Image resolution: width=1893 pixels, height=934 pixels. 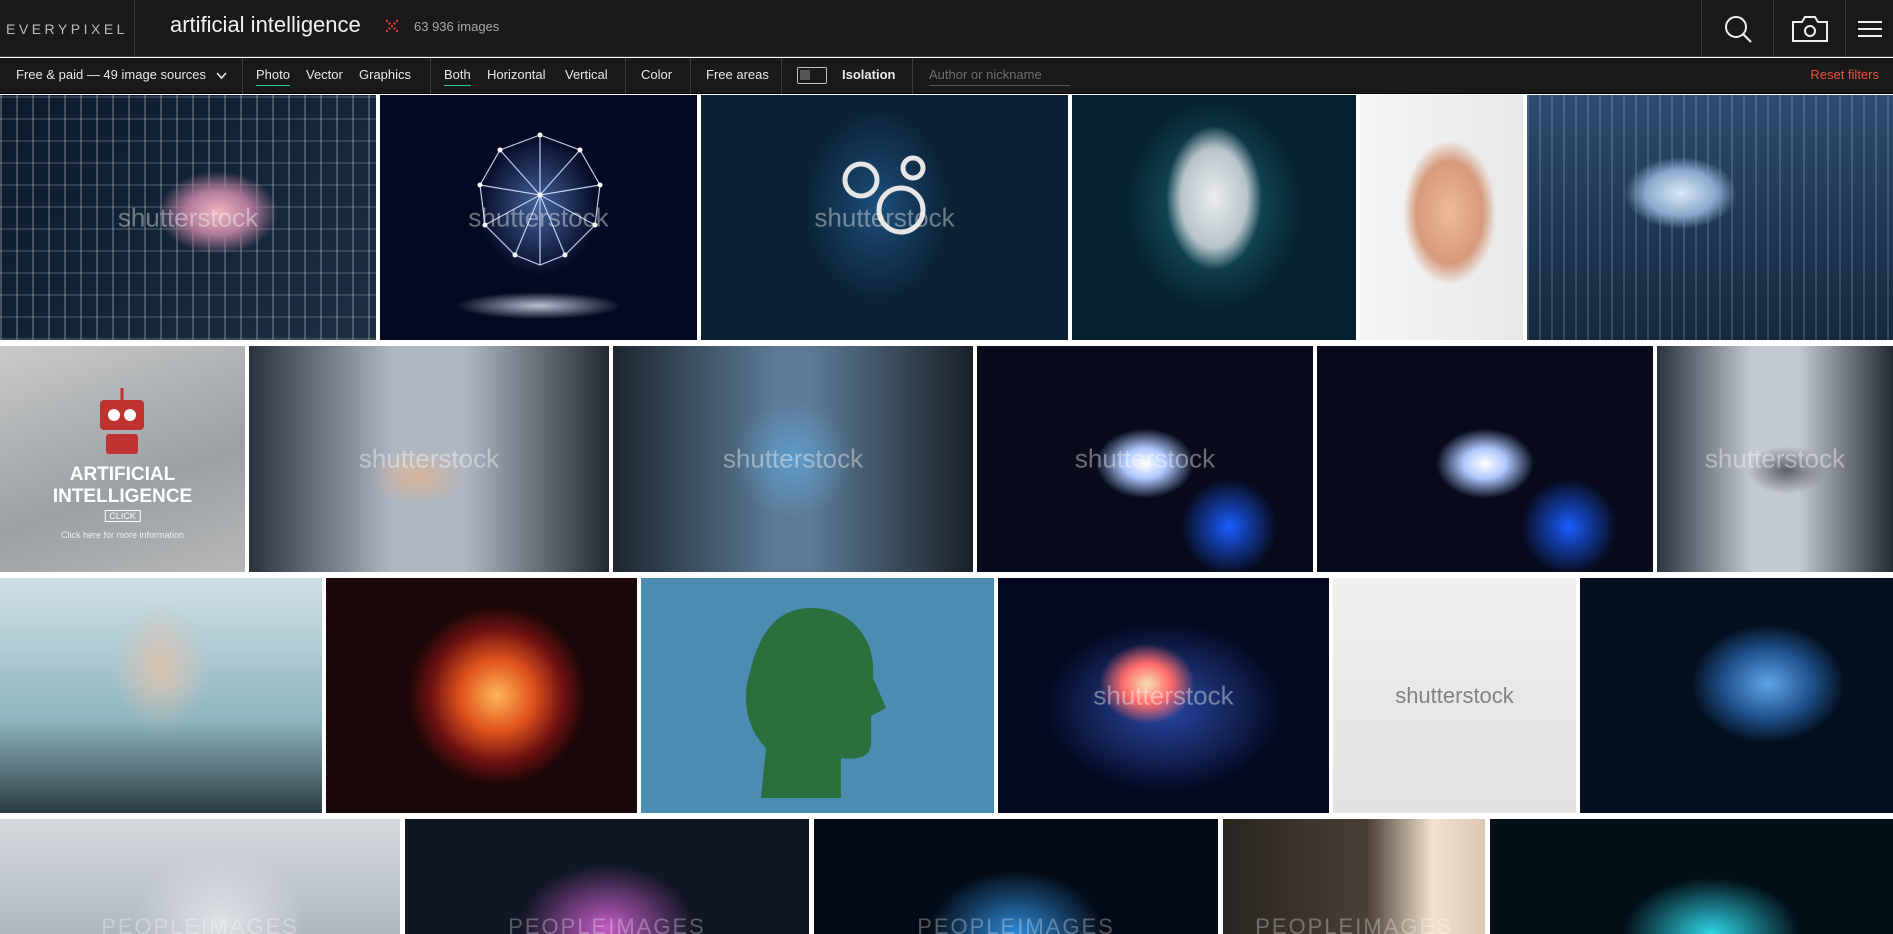 I want to click on search-query: artificial intelligence, so click(x=265, y=25).